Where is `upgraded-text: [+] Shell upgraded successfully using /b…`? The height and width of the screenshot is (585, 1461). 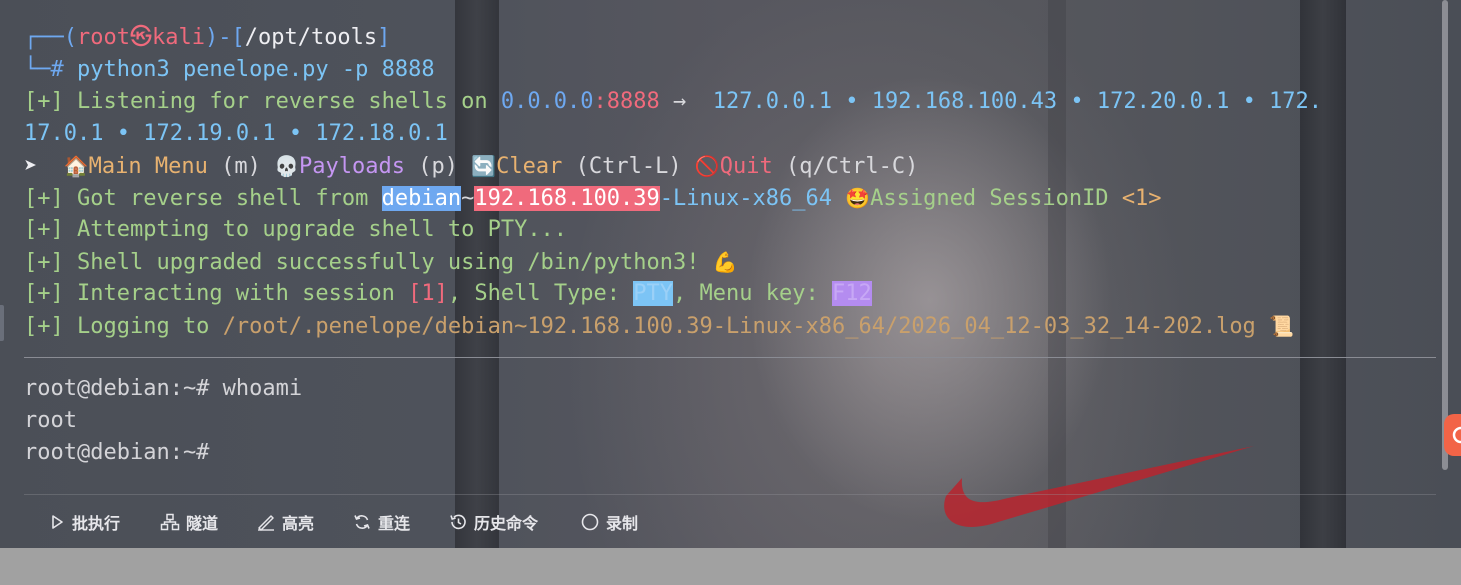 upgraded-text: [+] Shell upgraded successfully using /b… is located at coordinates (368, 262).